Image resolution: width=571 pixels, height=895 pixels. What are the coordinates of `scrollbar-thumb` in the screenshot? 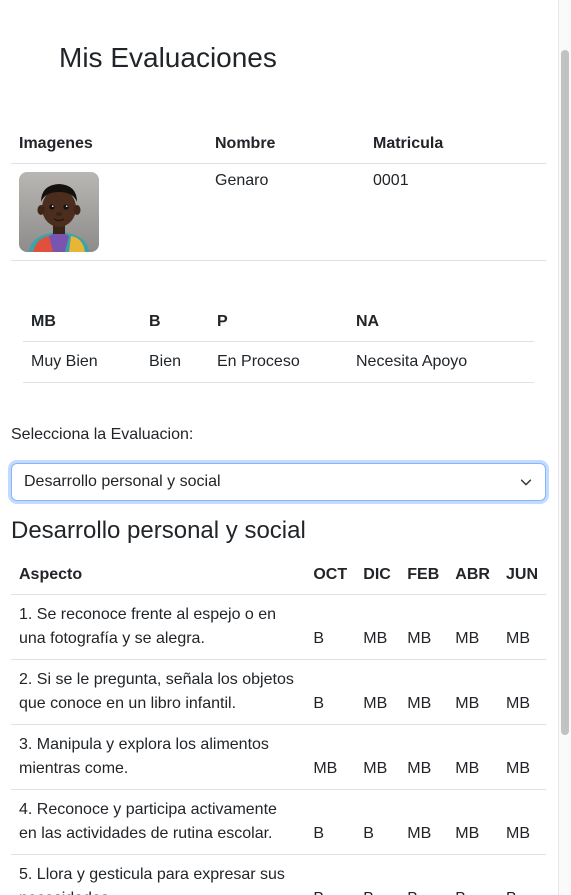 It's located at (565, 392).